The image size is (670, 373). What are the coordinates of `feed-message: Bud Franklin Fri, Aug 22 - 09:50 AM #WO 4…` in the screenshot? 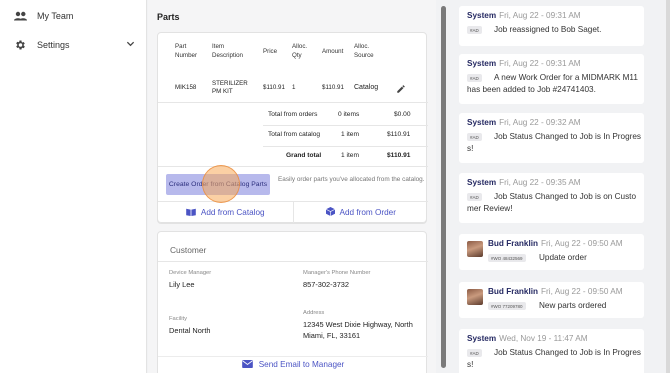 It's located at (551, 252).